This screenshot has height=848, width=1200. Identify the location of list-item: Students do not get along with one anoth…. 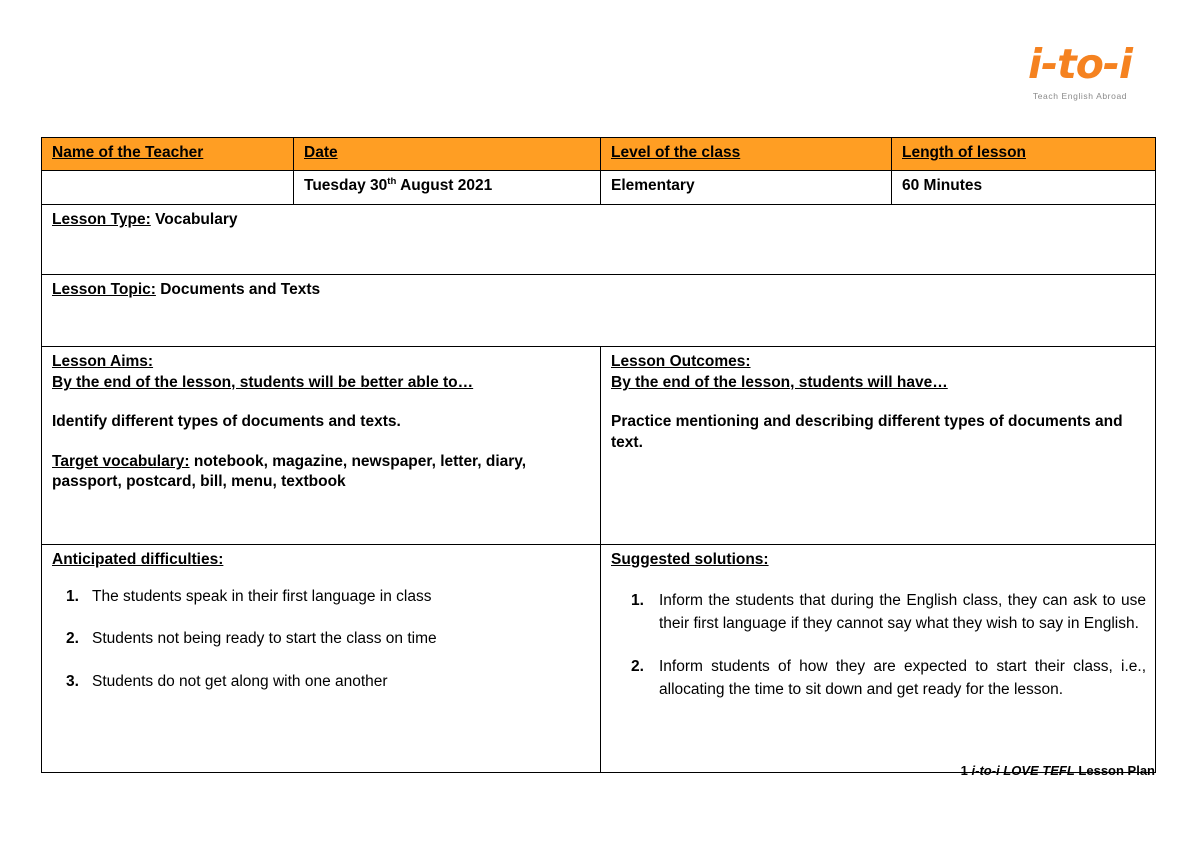
(227, 682).